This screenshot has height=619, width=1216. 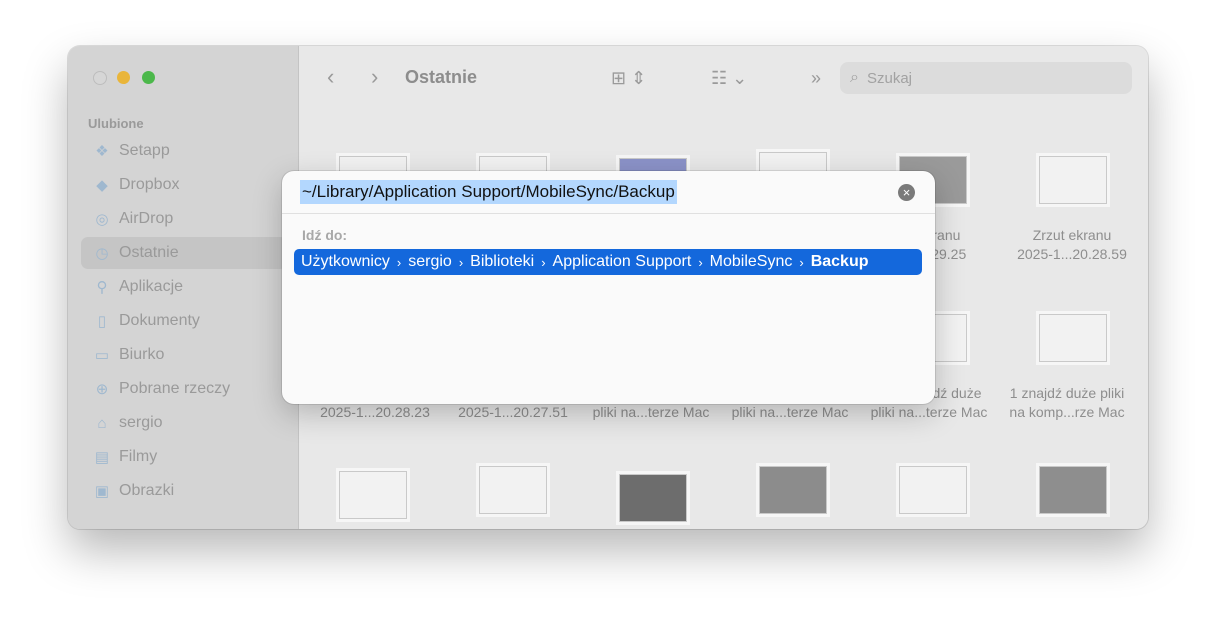 What do you see at coordinates (1072, 244) in the screenshot?
I see `file-caption: Zrzut ekranu 2025-1...20.28.59` at bounding box center [1072, 244].